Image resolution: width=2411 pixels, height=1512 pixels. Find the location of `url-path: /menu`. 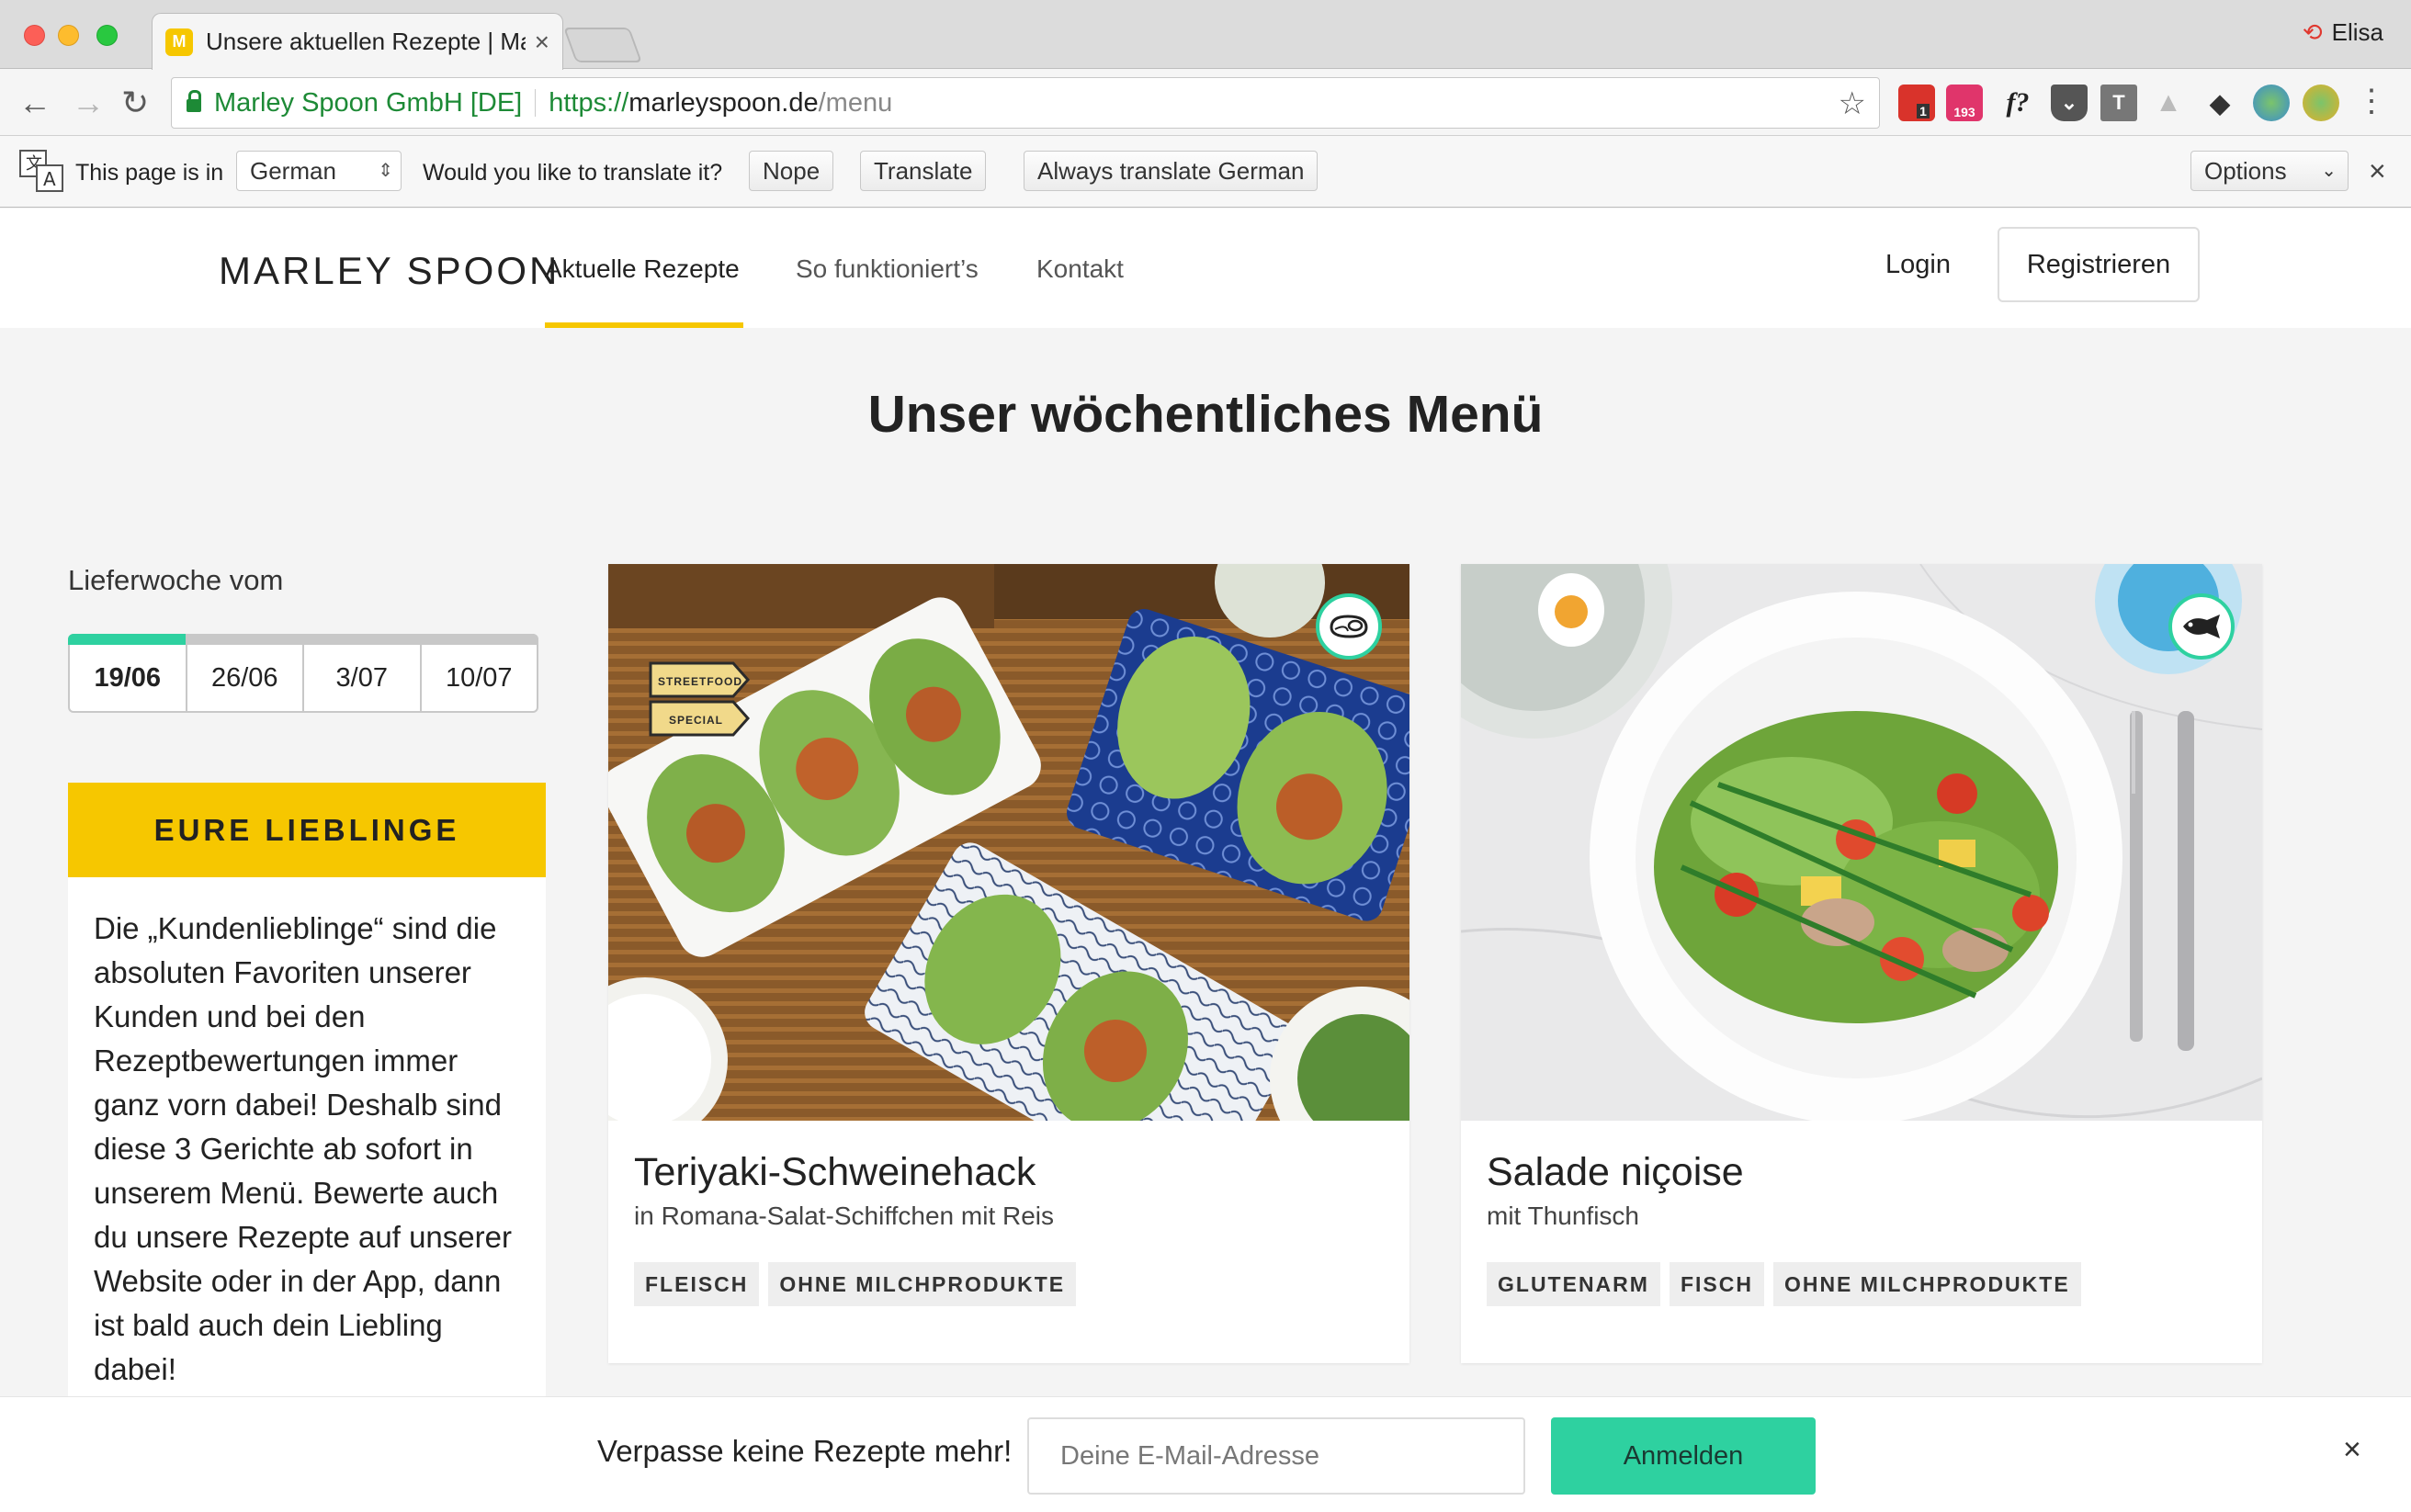

url-path: /menu is located at coordinates (856, 102).